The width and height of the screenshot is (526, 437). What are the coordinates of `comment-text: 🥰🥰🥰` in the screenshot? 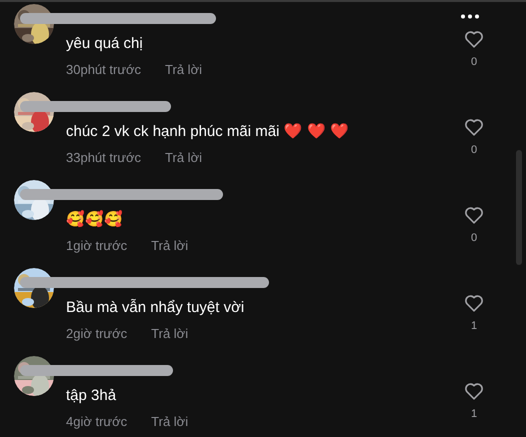 It's located at (95, 220).